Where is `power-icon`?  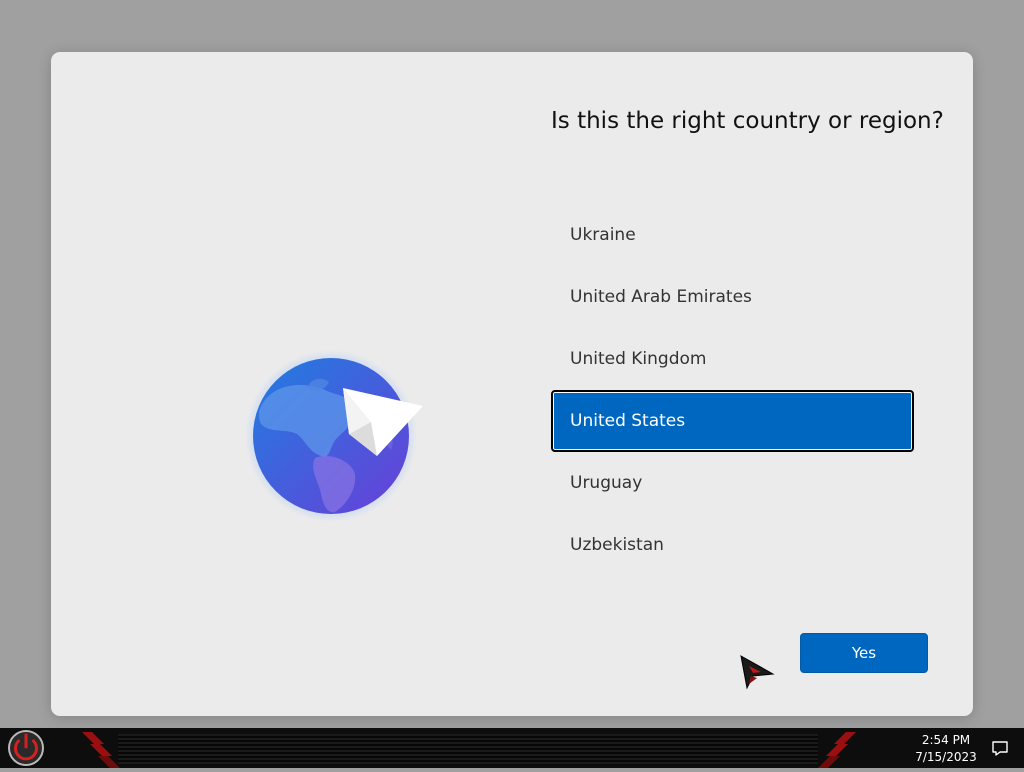
power-icon is located at coordinates (26, 748).